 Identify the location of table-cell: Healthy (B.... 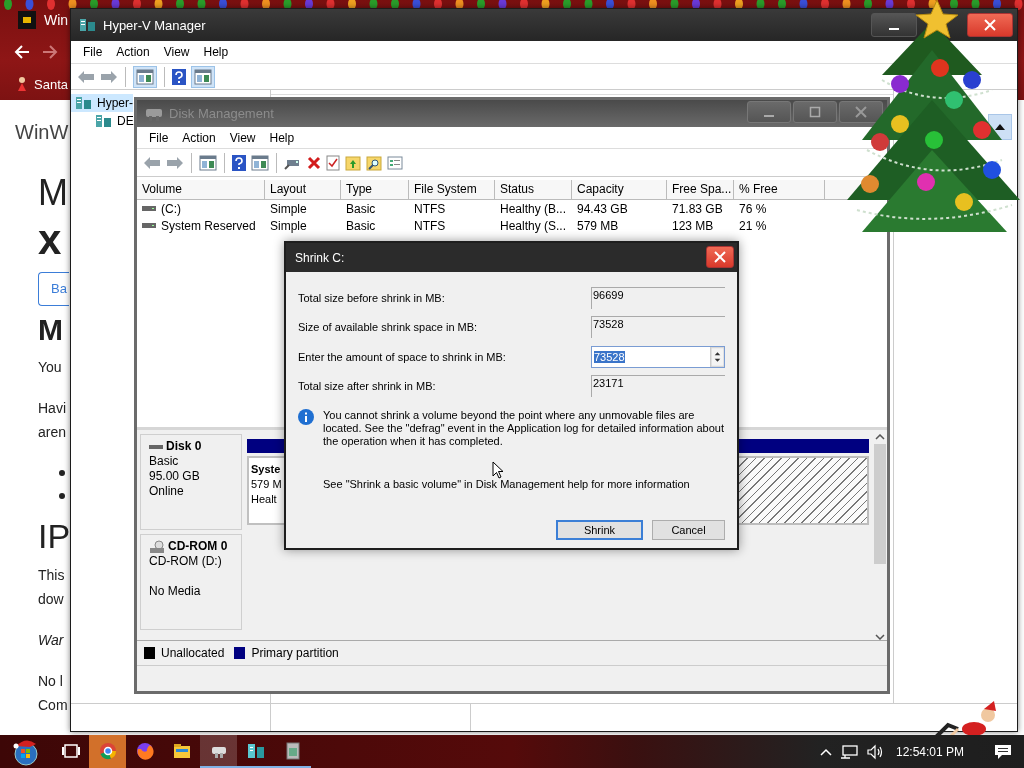
(533, 208).